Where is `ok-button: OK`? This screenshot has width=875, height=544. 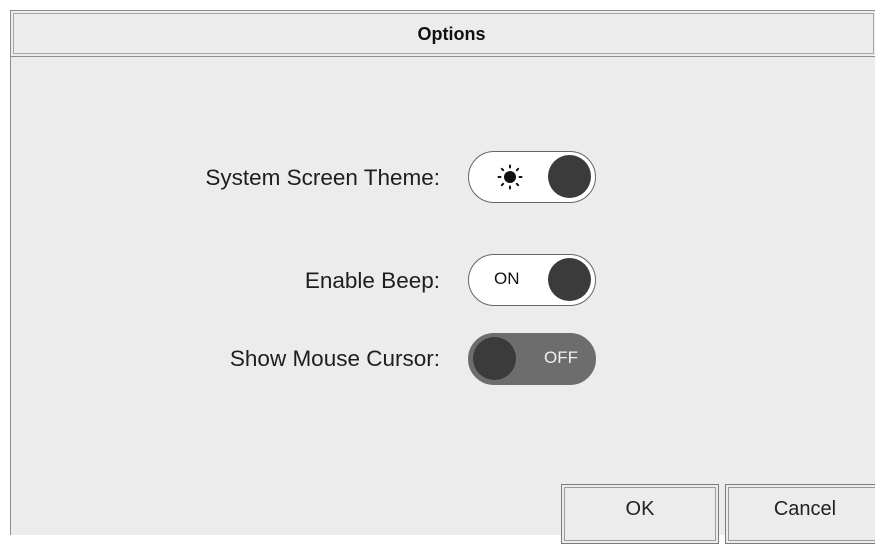 ok-button: OK is located at coordinates (640, 514).